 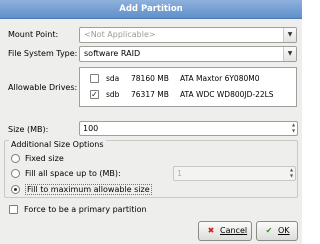 What do you see at coordinates (33, 34) in the screenshot?
I see `mount-point-label: Mount Point:` at bounding box center [33, 34].